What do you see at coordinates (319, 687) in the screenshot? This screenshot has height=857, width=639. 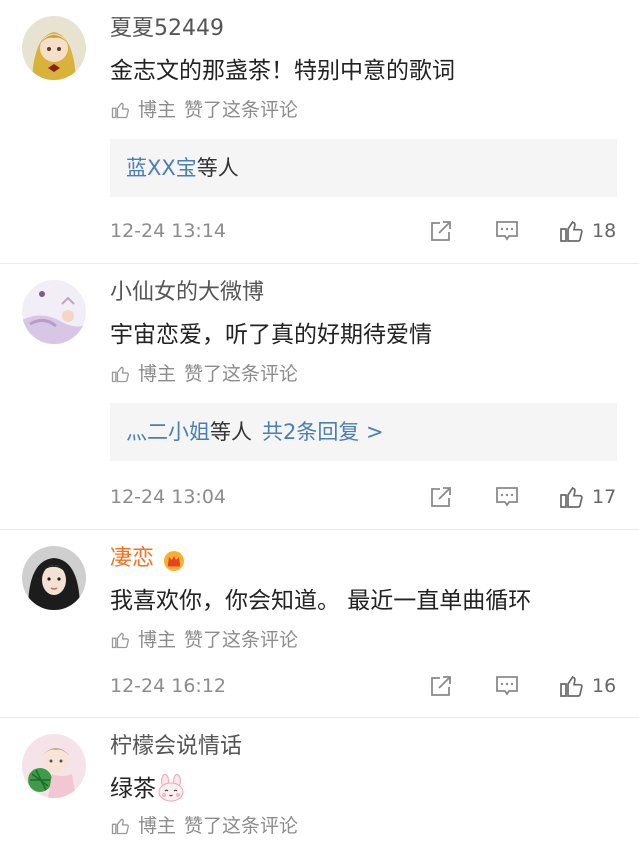 I see `comment-footer: 12-24 16:12 16` at bounding box center [319, 687].